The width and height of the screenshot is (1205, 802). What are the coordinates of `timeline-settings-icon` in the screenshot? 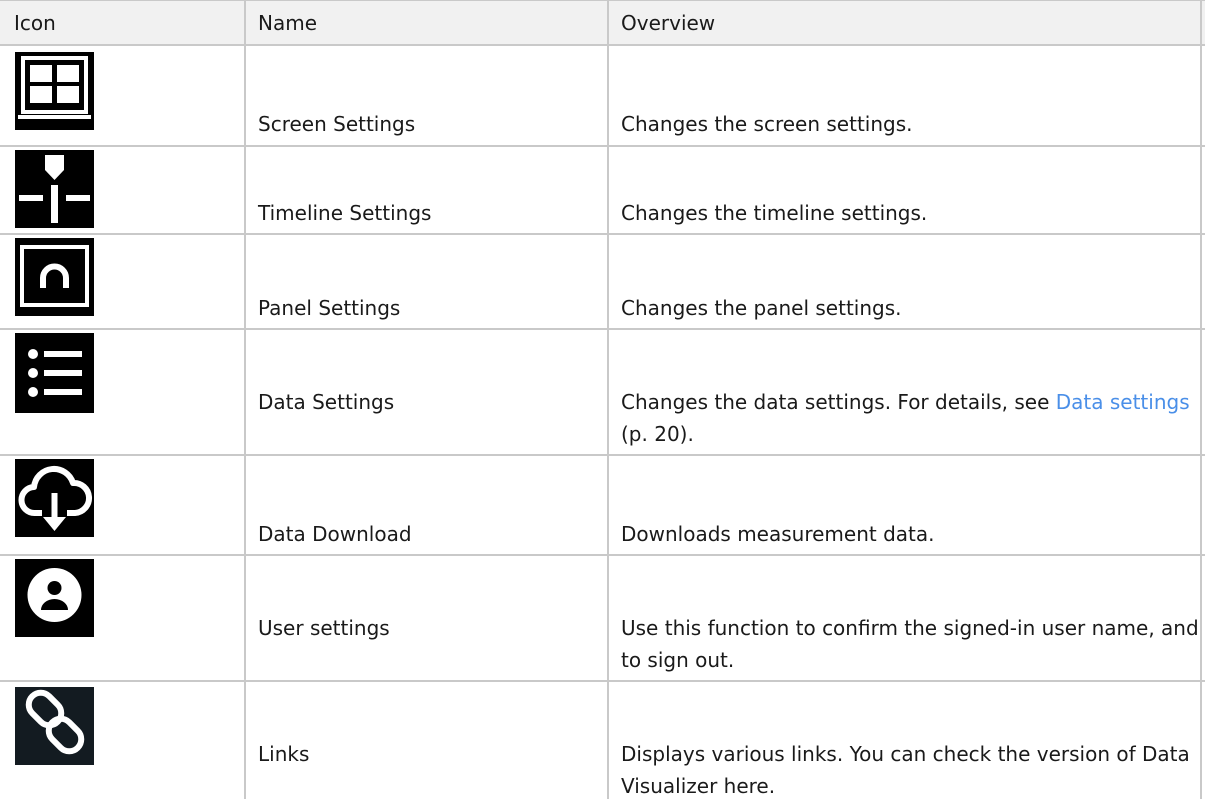 It's located at (54, 189).